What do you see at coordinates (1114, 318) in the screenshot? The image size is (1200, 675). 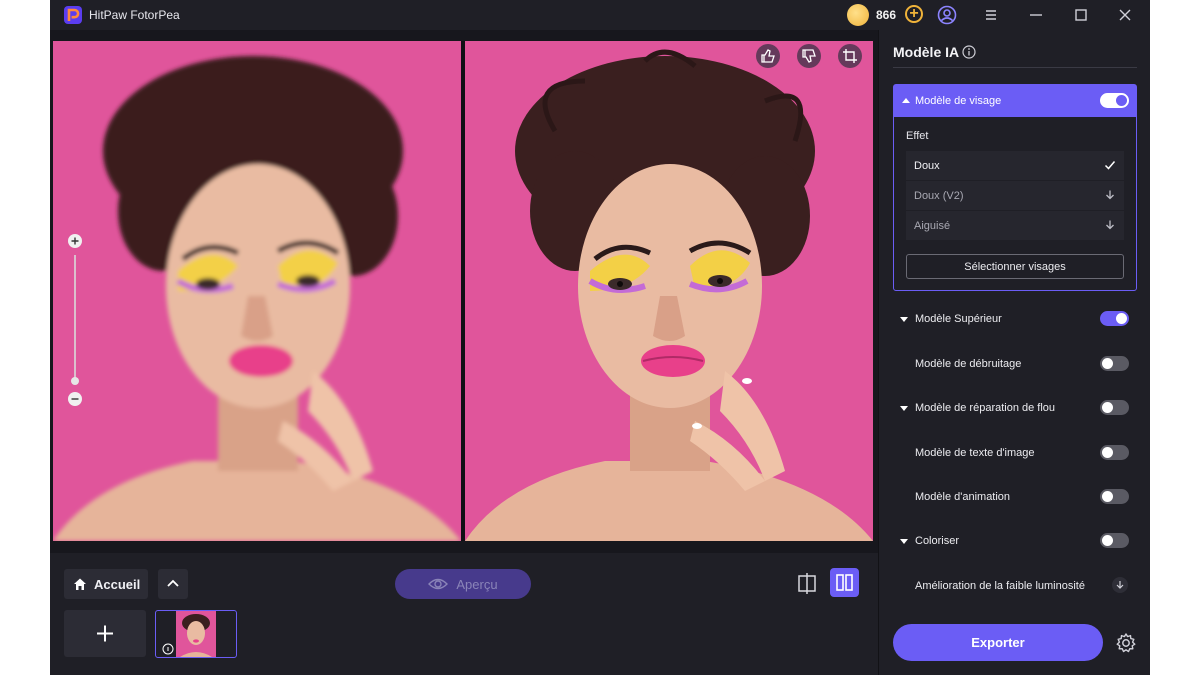 I see `superior-model-toggle` at bounding box center [1114, 318].